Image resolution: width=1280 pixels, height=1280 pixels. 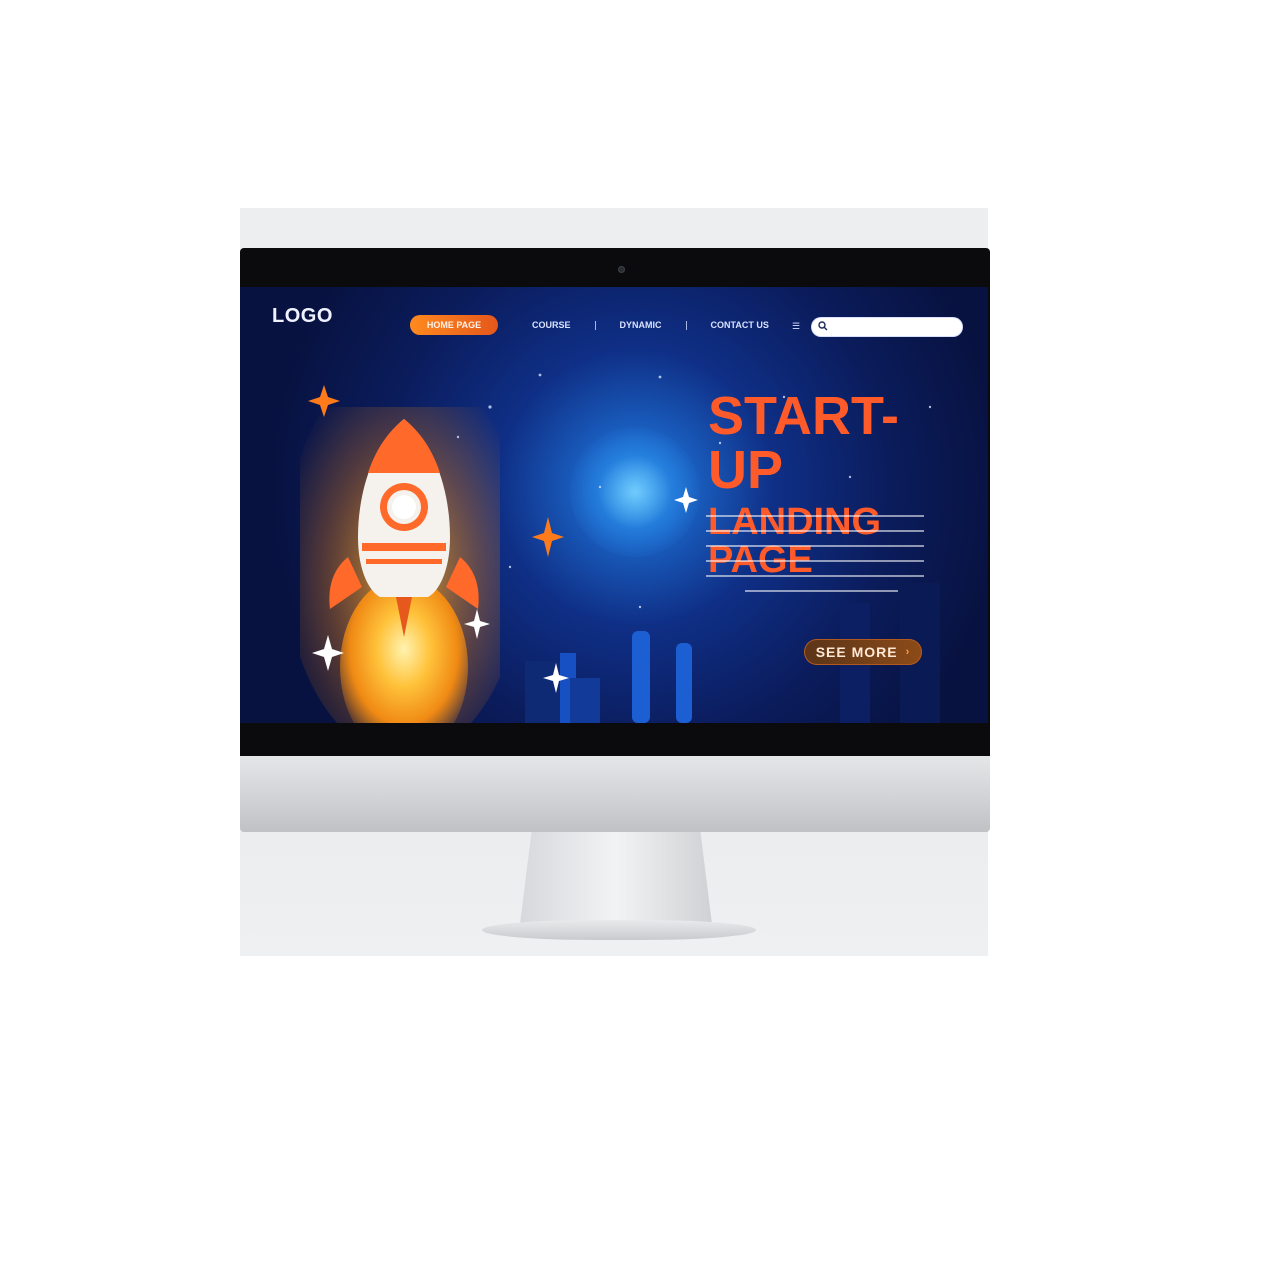 What do you see at coordinates (619, 930) in the screenshot?
I see `monitor-stand-base` at bounding box center [619, 930].